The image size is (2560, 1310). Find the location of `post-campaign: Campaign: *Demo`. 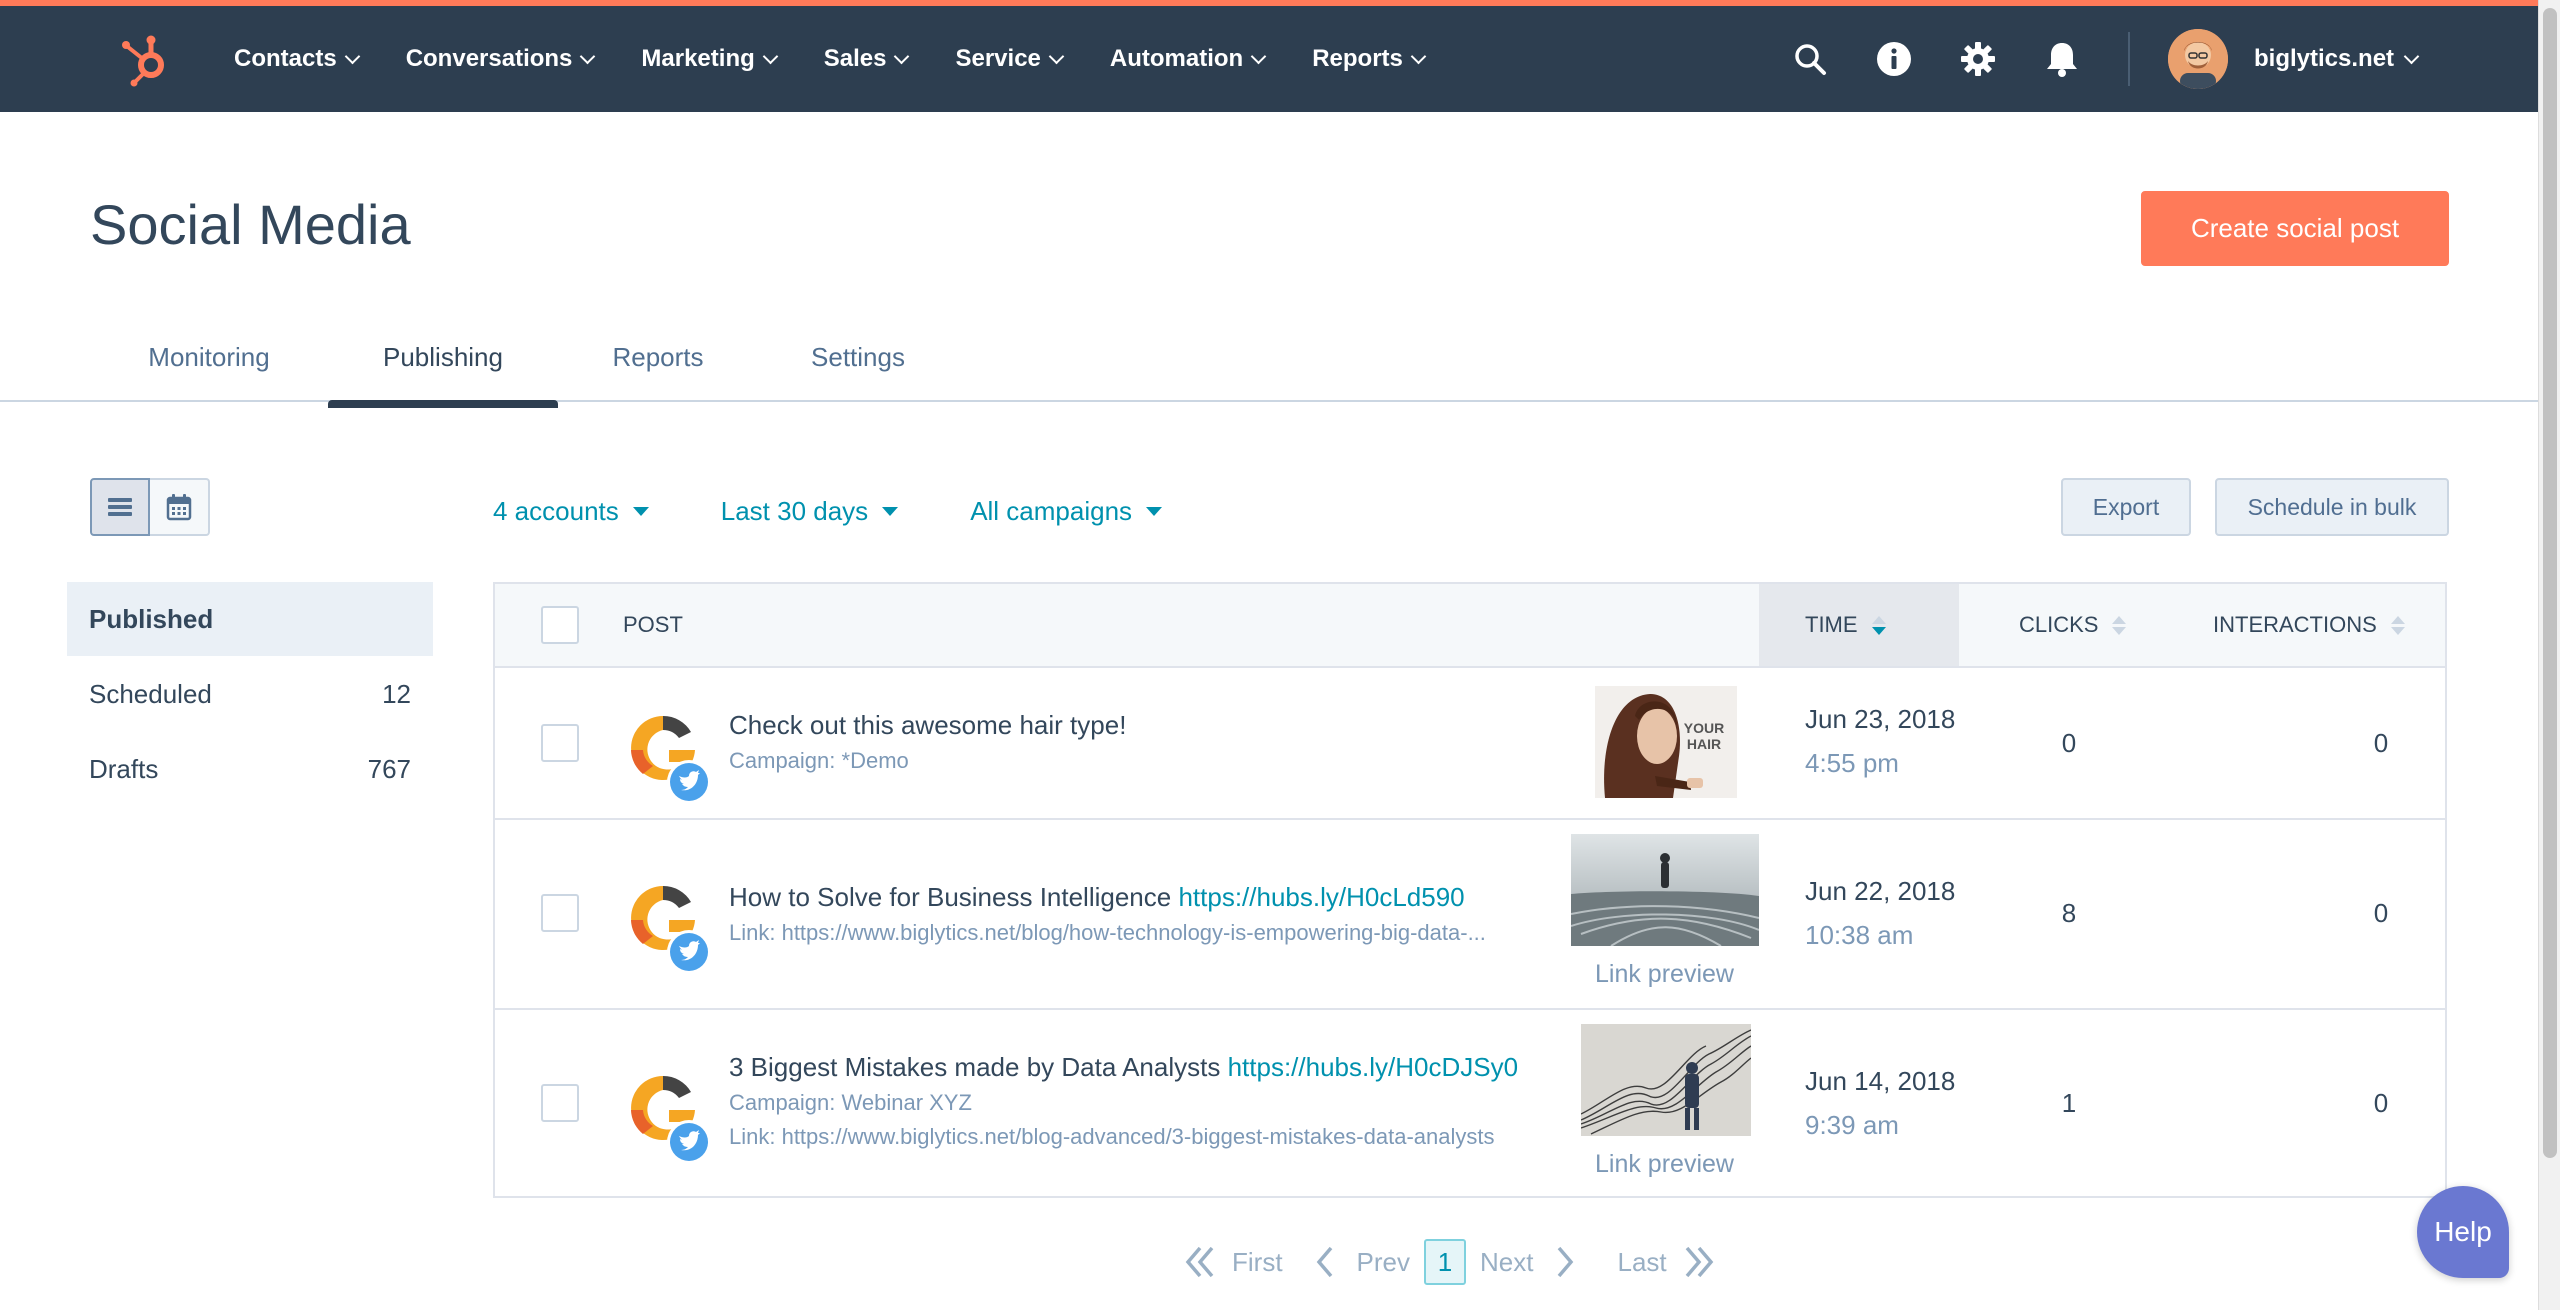

post-campaign: Campaign: *Demo is located at coordinates (819, 760).